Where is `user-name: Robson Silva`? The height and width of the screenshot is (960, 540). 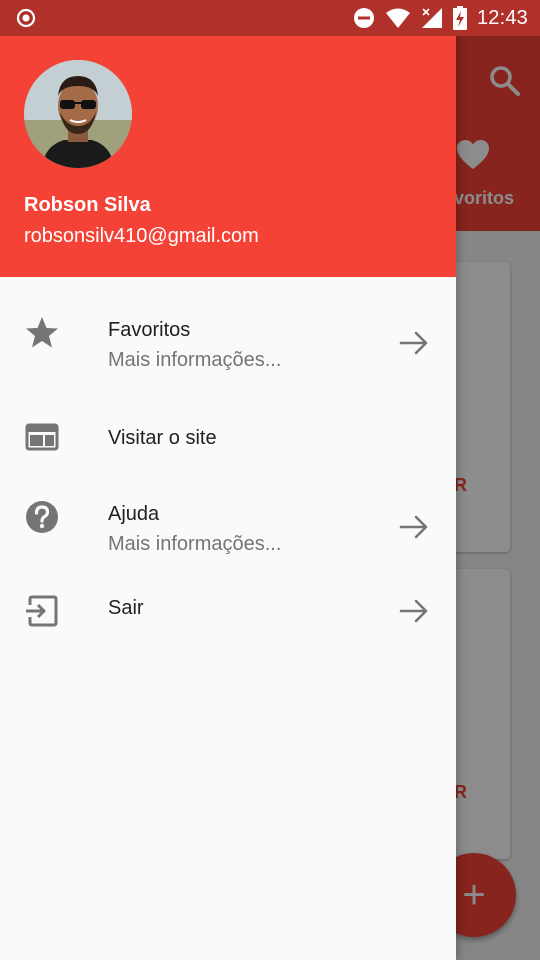 user-name: Robson Silva is located at coordinates (87, 205).